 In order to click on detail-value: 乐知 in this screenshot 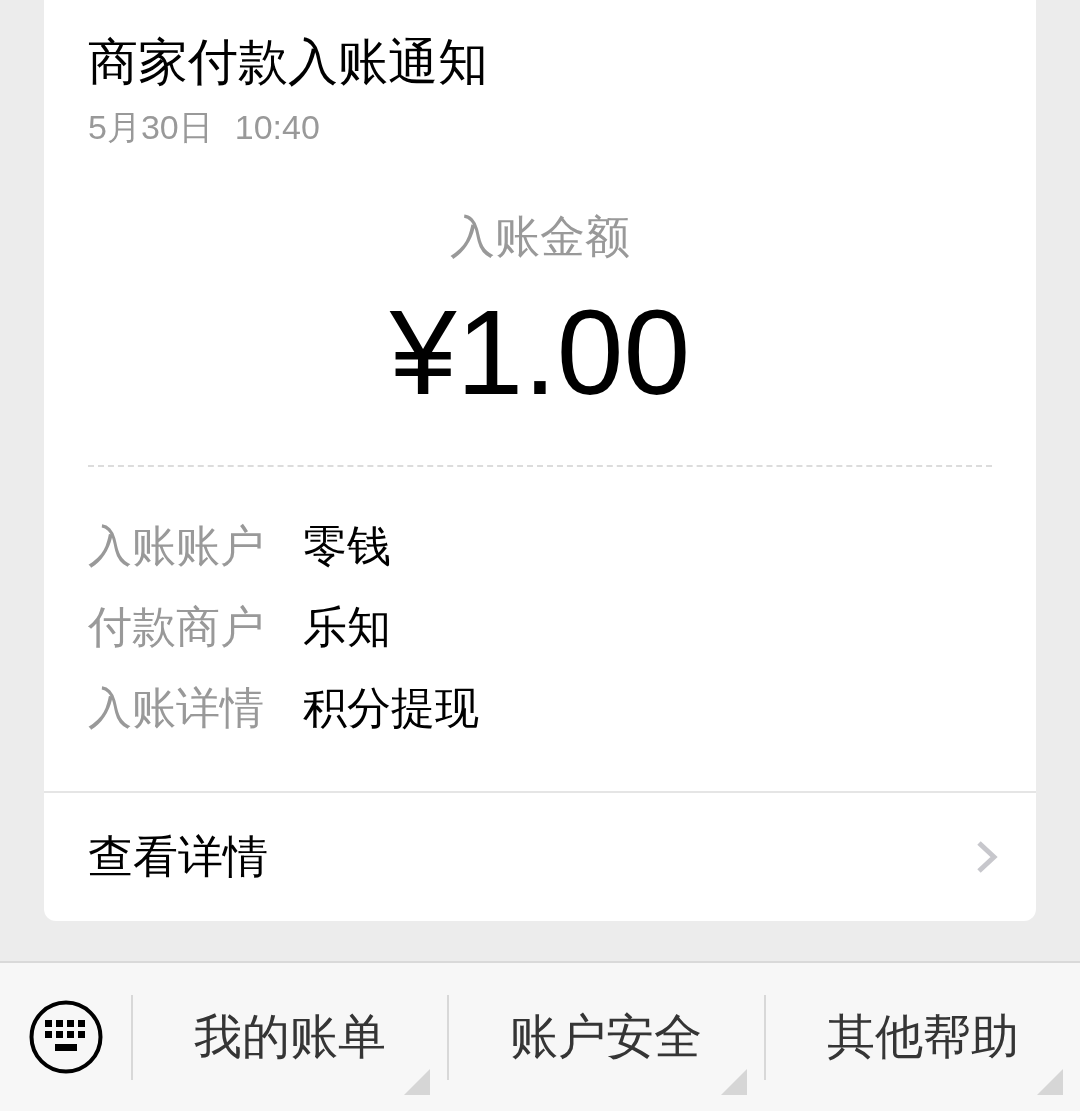, I will do `click(347, 626)`.